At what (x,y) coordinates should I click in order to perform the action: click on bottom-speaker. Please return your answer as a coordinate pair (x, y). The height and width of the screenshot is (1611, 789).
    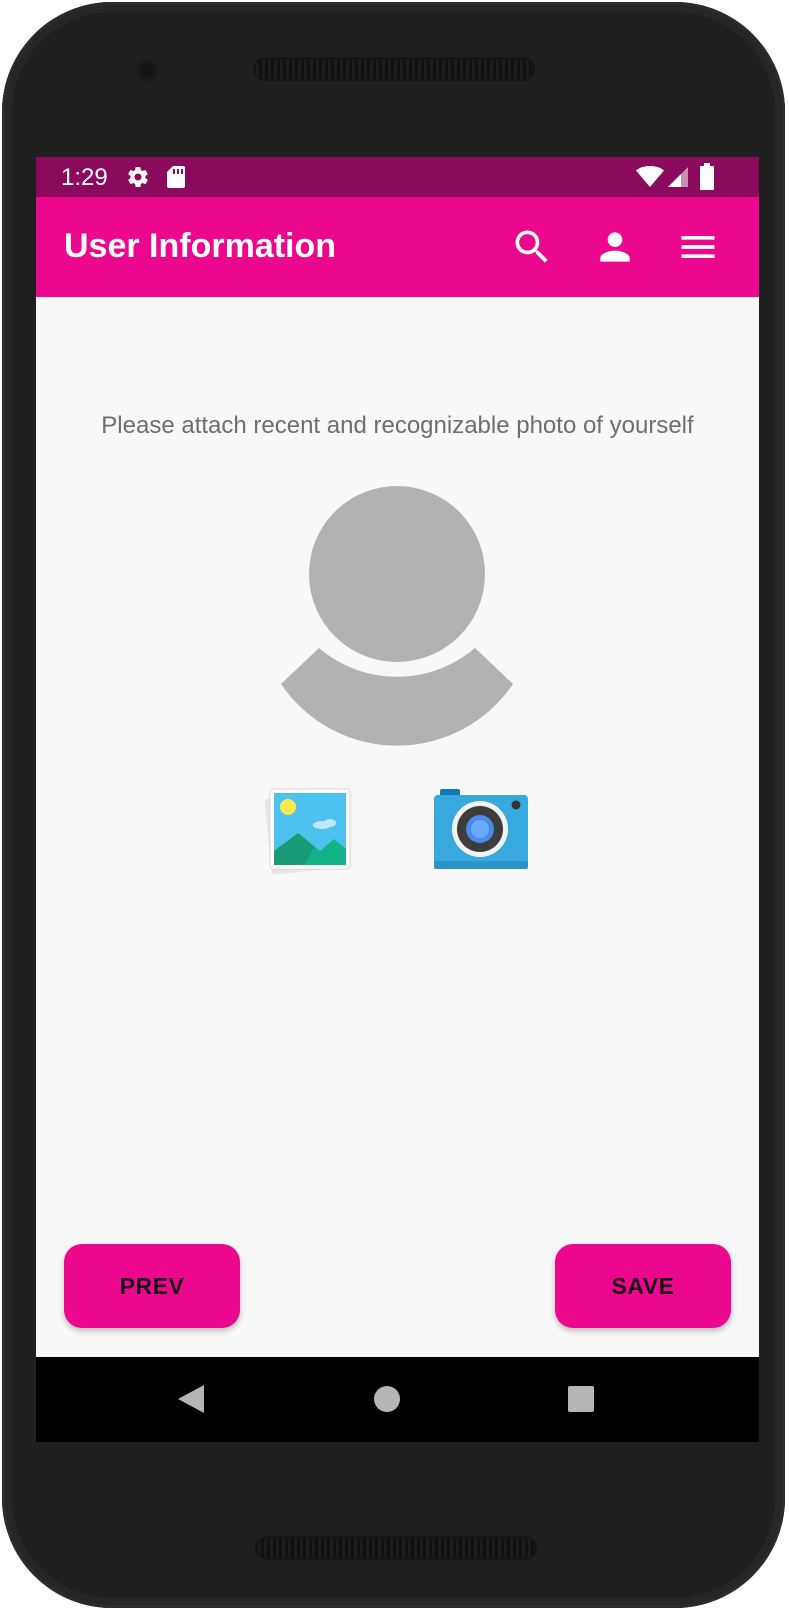
    Looking at the image, I should click on (396, 1548).